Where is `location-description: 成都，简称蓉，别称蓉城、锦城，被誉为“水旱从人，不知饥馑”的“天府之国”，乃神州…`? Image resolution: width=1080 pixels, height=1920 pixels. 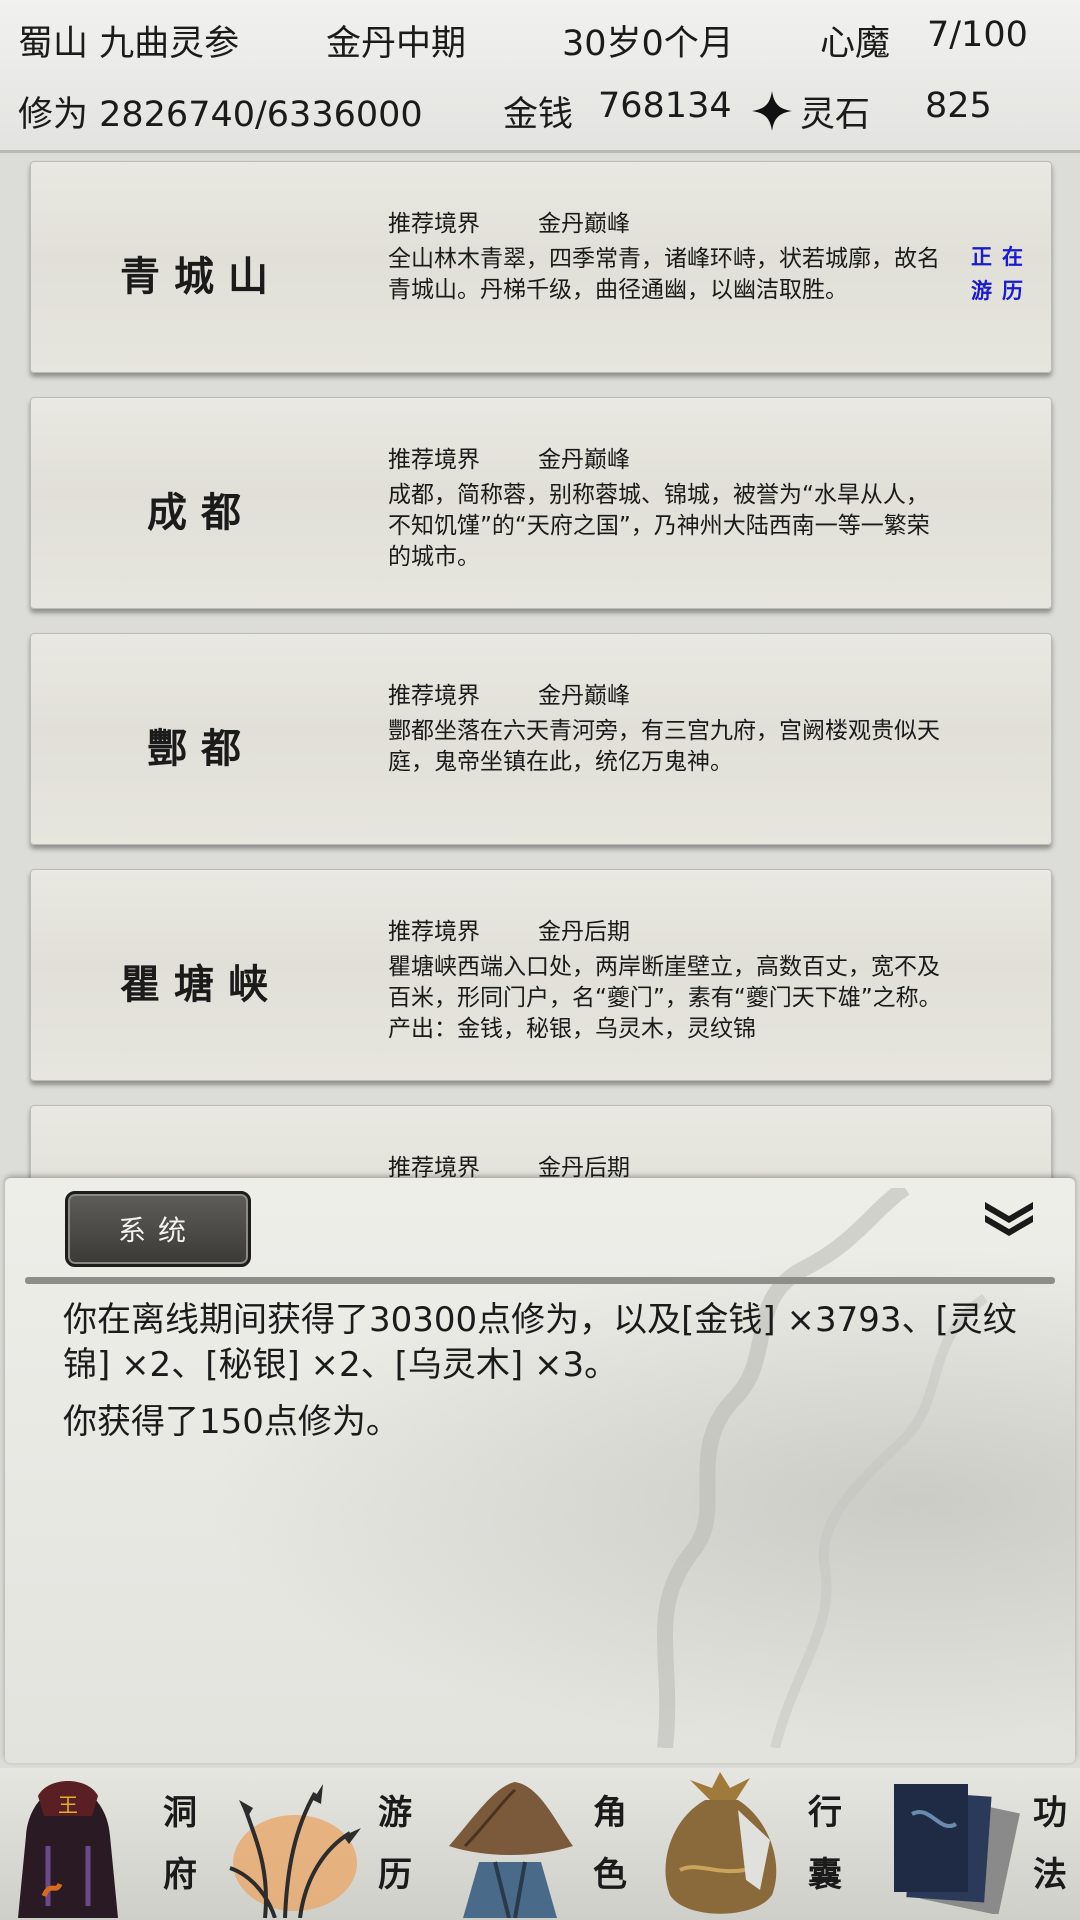
location-description: 成都，简称蓉，别称蓉城、锦城，被誉为“水旱从人，不知饥馑”的“天府之国”，乃神州… is located at coordinates (659, 526).